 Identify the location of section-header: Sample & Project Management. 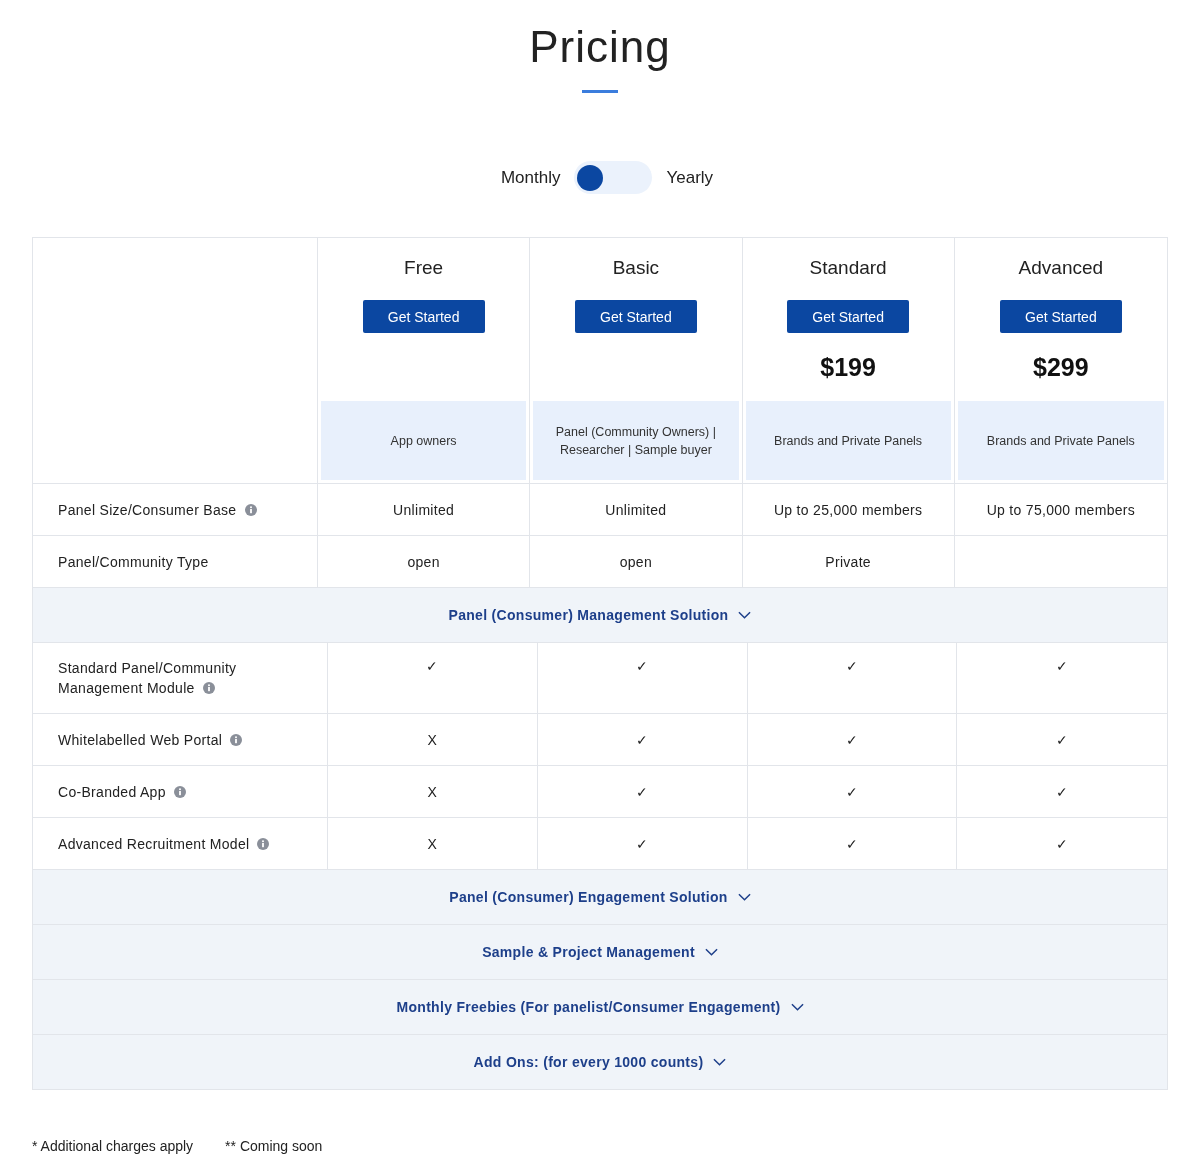
(600, 952).